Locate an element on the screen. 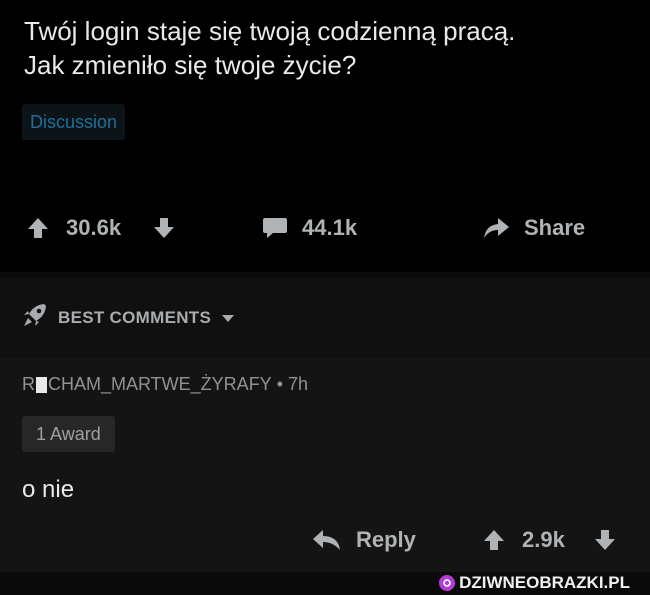  comment-sort-bar: BEST COMMENTS is located at coordinates (325, 318).